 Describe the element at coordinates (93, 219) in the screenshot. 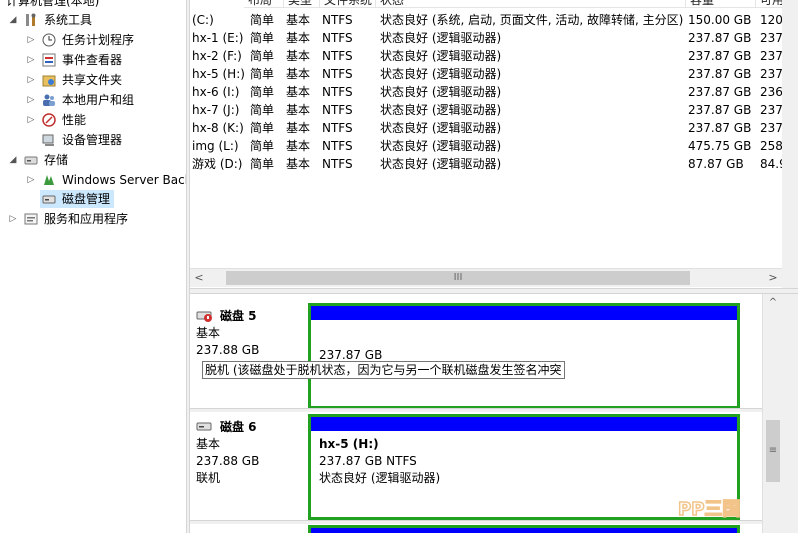

I see `tree-item-services-apps: ▷ 服务和应用程序` at that location.